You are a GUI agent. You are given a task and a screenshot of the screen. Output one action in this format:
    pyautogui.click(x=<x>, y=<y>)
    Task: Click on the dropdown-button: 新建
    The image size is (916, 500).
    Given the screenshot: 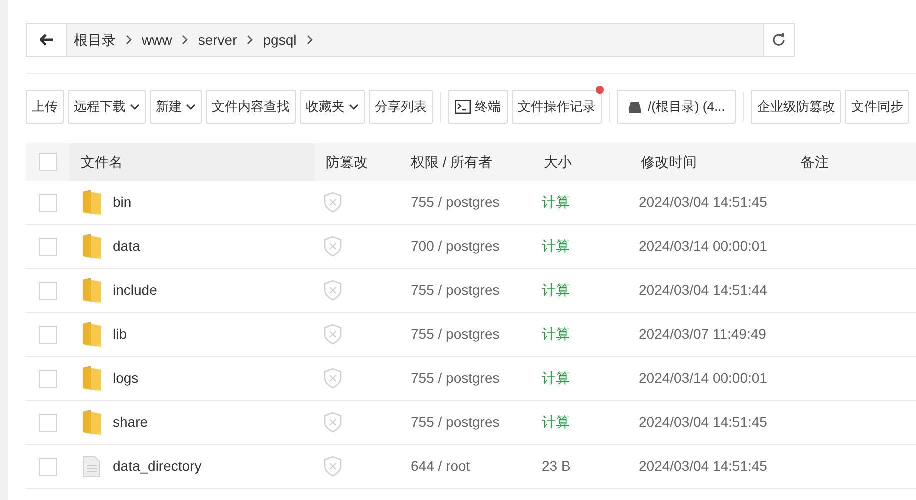 What is the action you would take?
    pyautogui.click(x=176, y=107)
    